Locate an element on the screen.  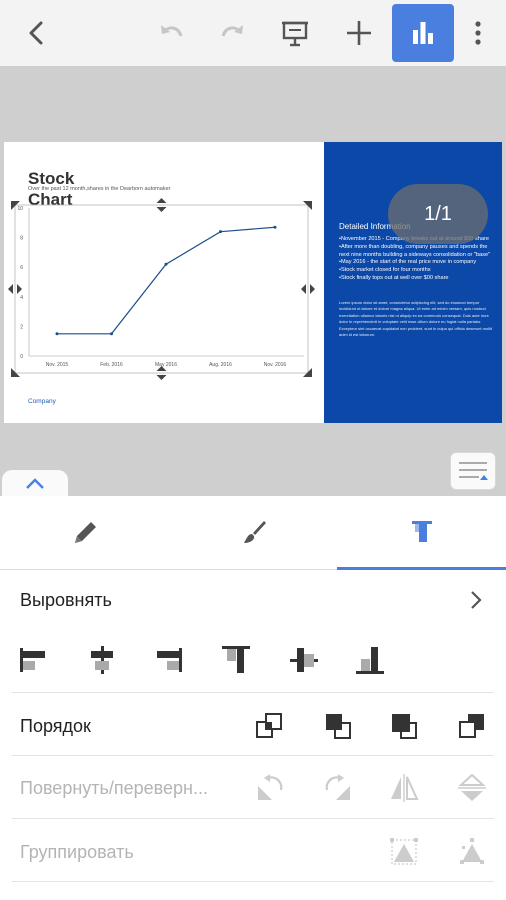
page-indicator: 1/1 is located at coordinates (438, 214).